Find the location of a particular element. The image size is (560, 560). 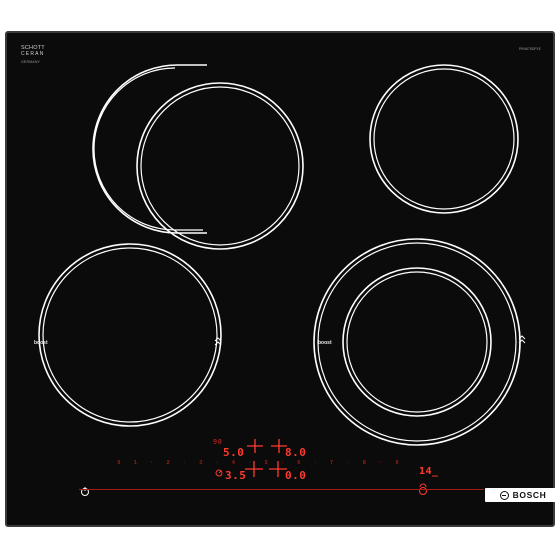

slider-step-5: 3 is located at coordinates (201, 463).